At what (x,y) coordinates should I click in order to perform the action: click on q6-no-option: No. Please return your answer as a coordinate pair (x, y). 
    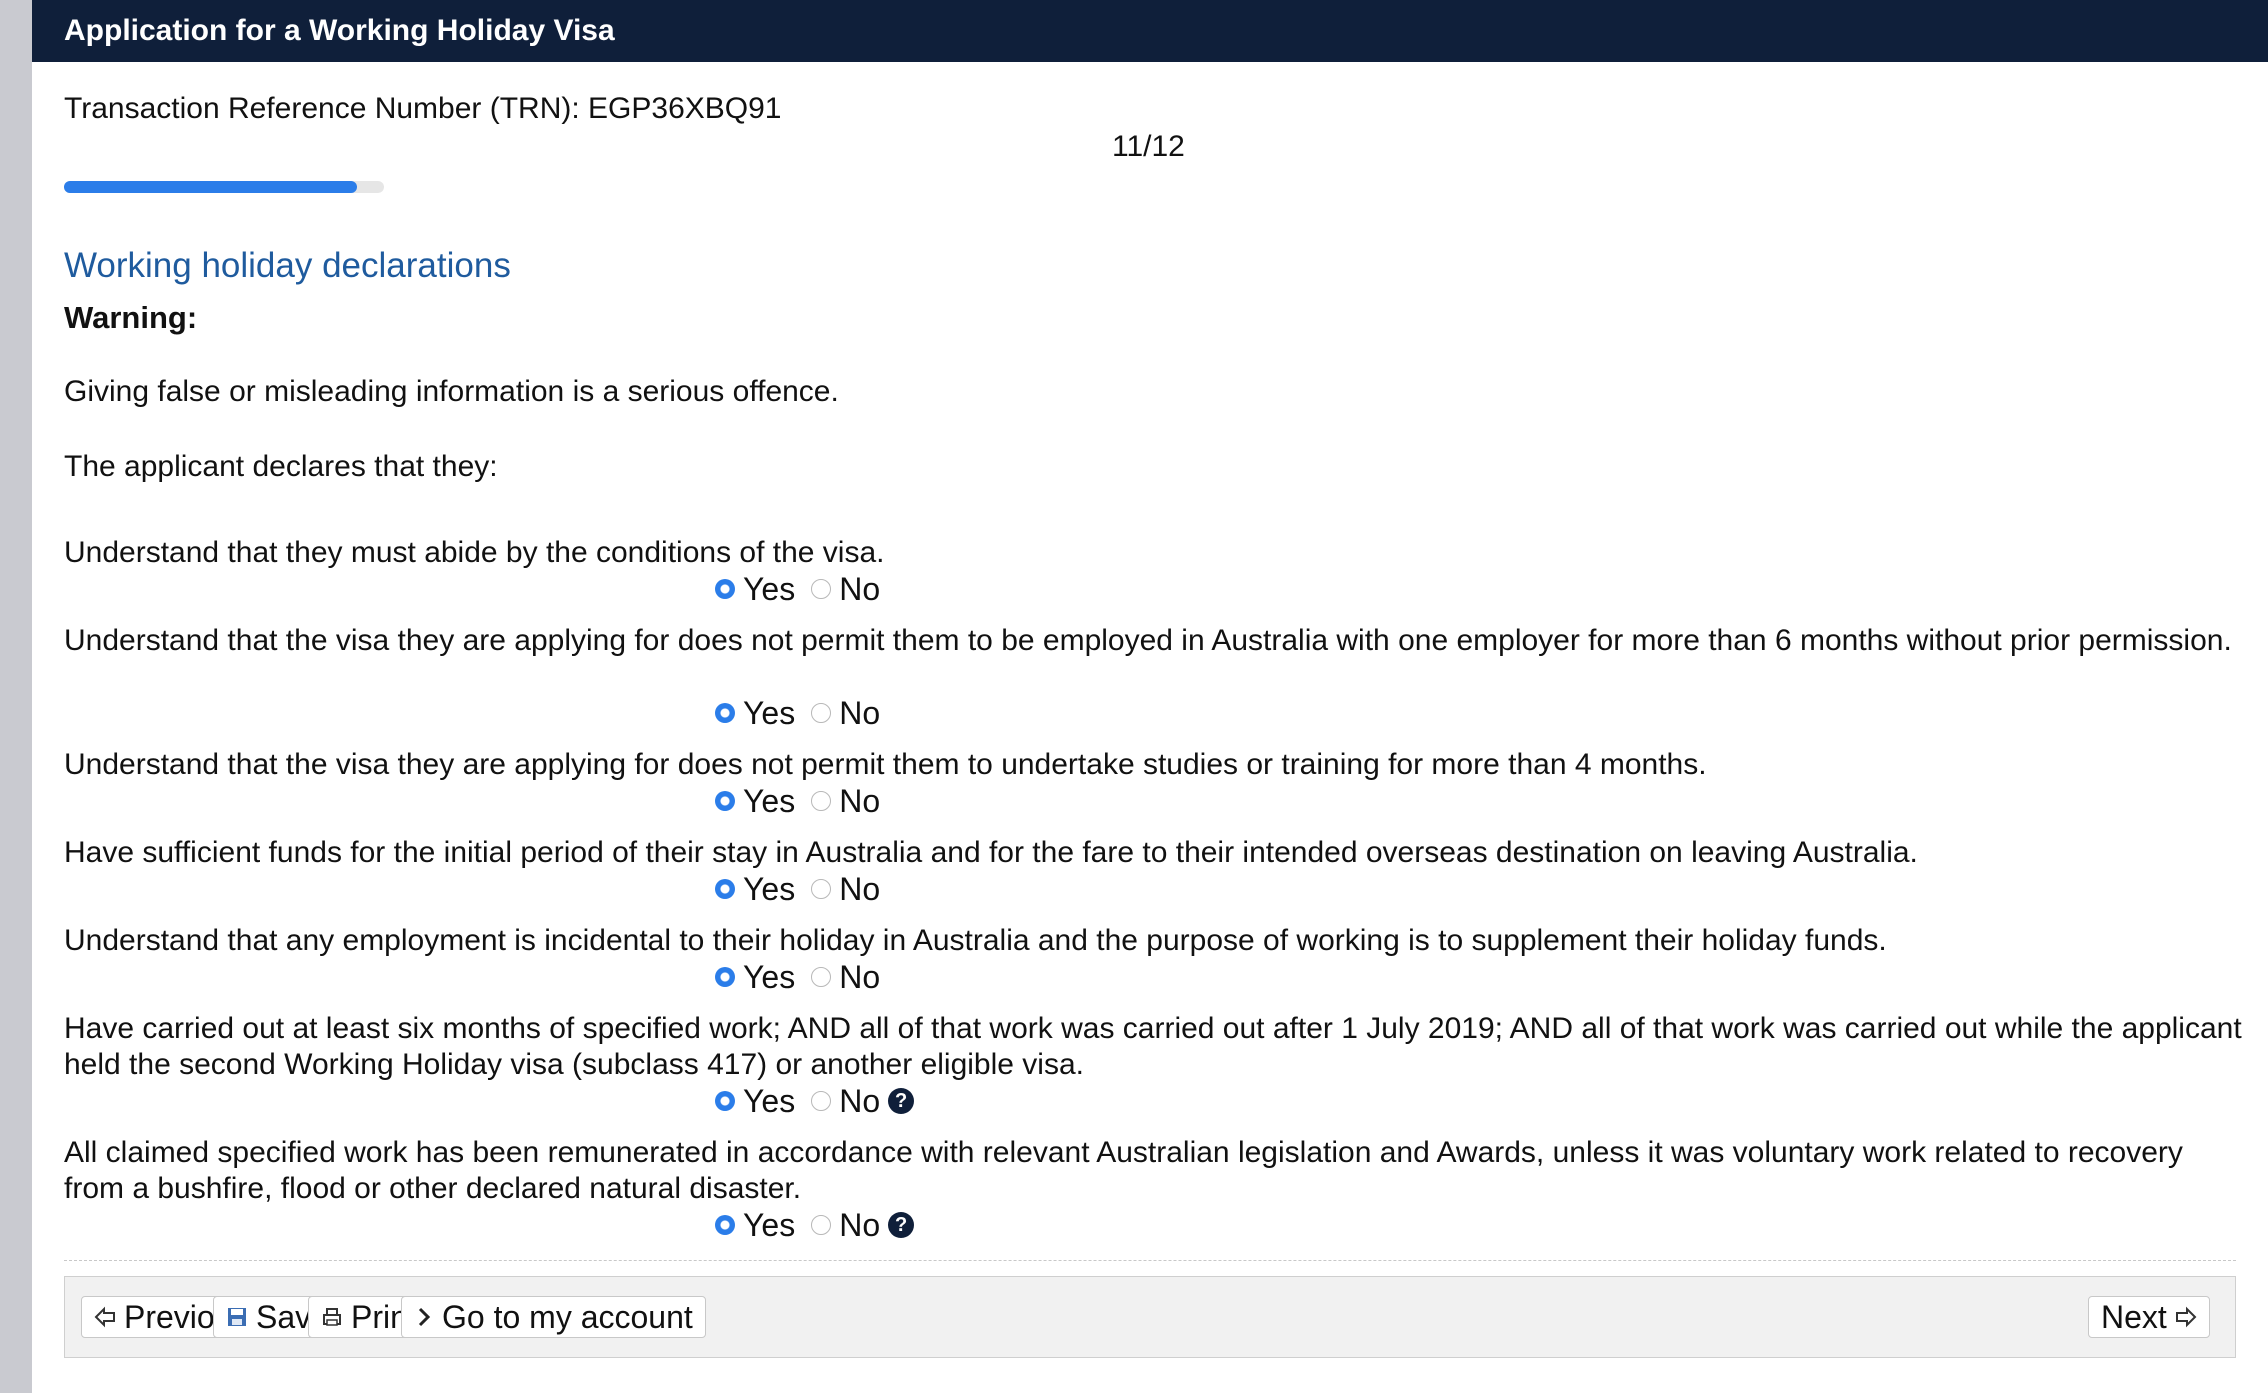
    Looking at the image, I should click on (845, 1101).